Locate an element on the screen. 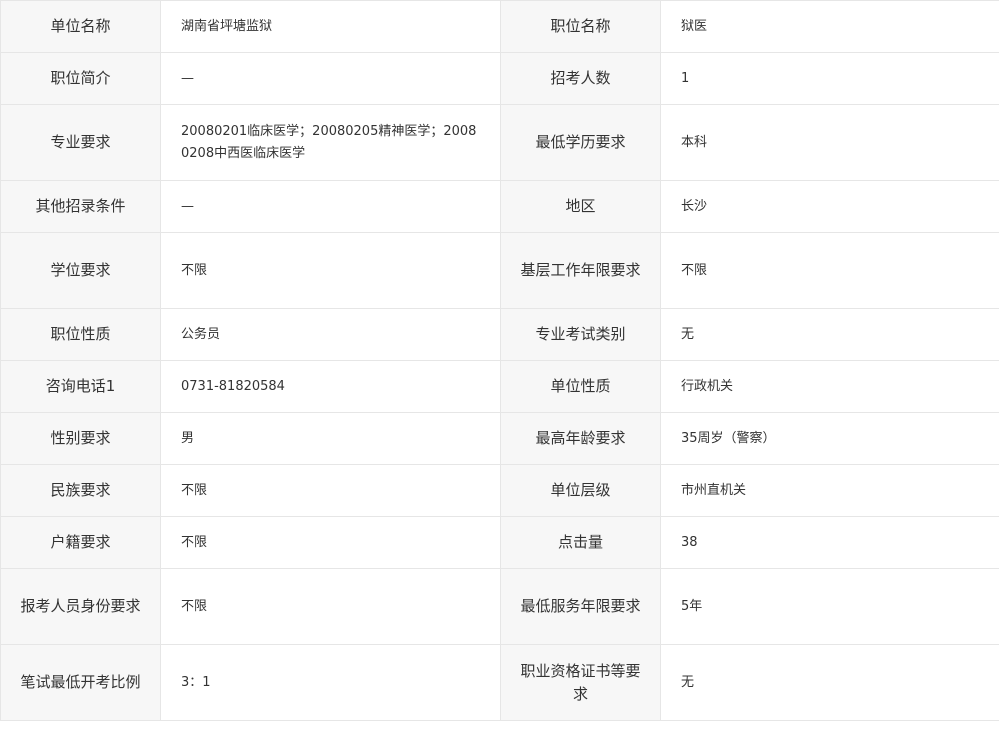 Image resolution: width=999 pixels, height=732 pixels. position-intro-label: 职位简介 is located at coordinates (80, 78).